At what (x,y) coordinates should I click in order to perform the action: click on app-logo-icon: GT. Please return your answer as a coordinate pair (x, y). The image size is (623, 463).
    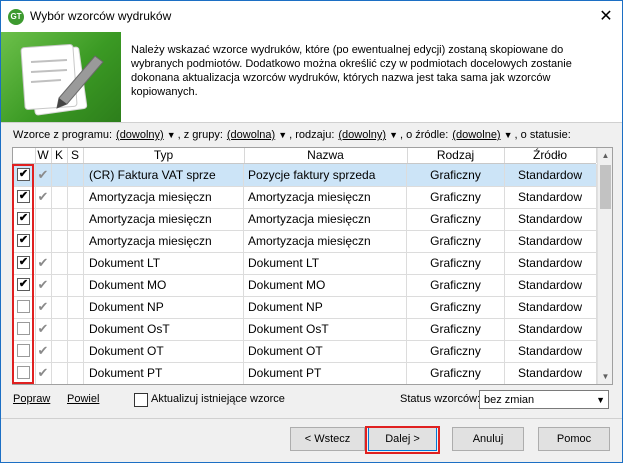
    Looking at the image, I should click on (16, 17).